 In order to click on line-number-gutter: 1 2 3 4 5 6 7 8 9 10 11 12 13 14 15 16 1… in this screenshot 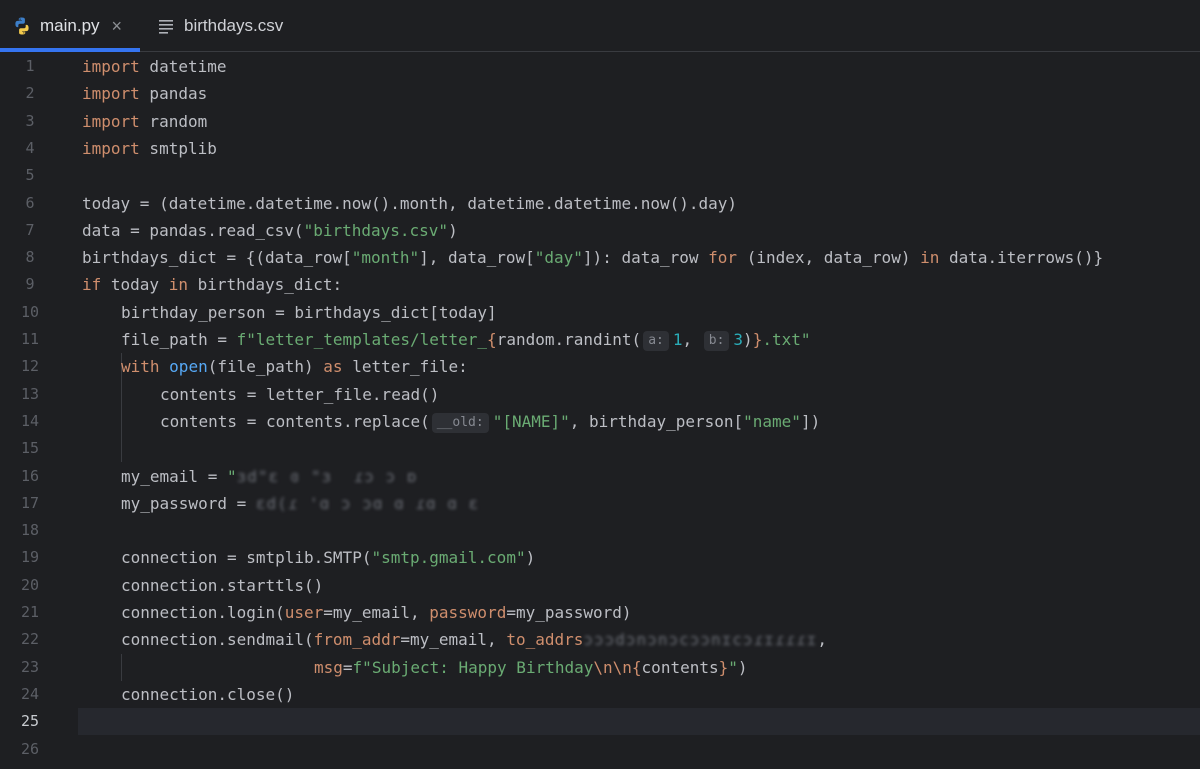, I will do `click(39, 411)`.